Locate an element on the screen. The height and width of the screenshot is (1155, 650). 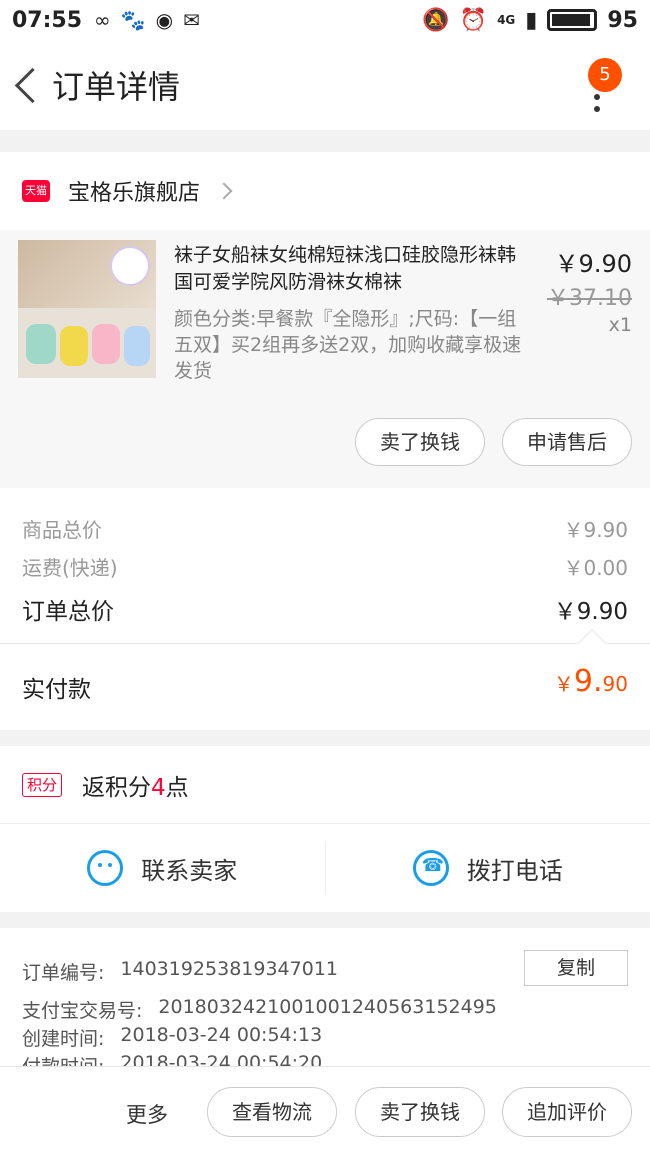
after-sale-button: 申请售后 is located at coordinates (567, 442).